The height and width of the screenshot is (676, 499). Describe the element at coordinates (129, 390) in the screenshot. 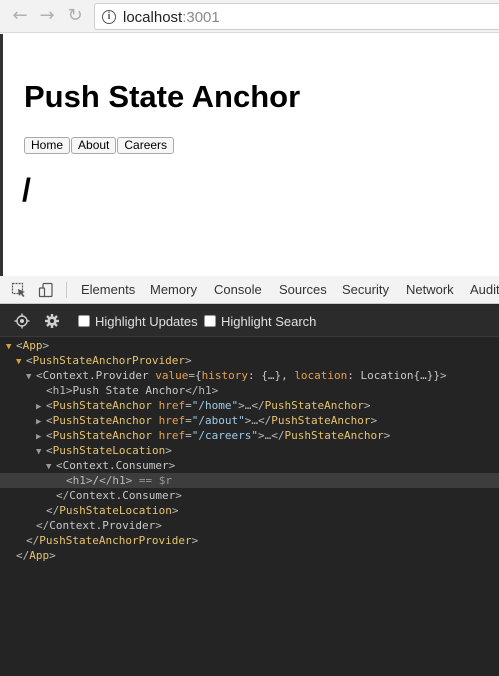

I see `h1-text: Push State Anchor` at that location.